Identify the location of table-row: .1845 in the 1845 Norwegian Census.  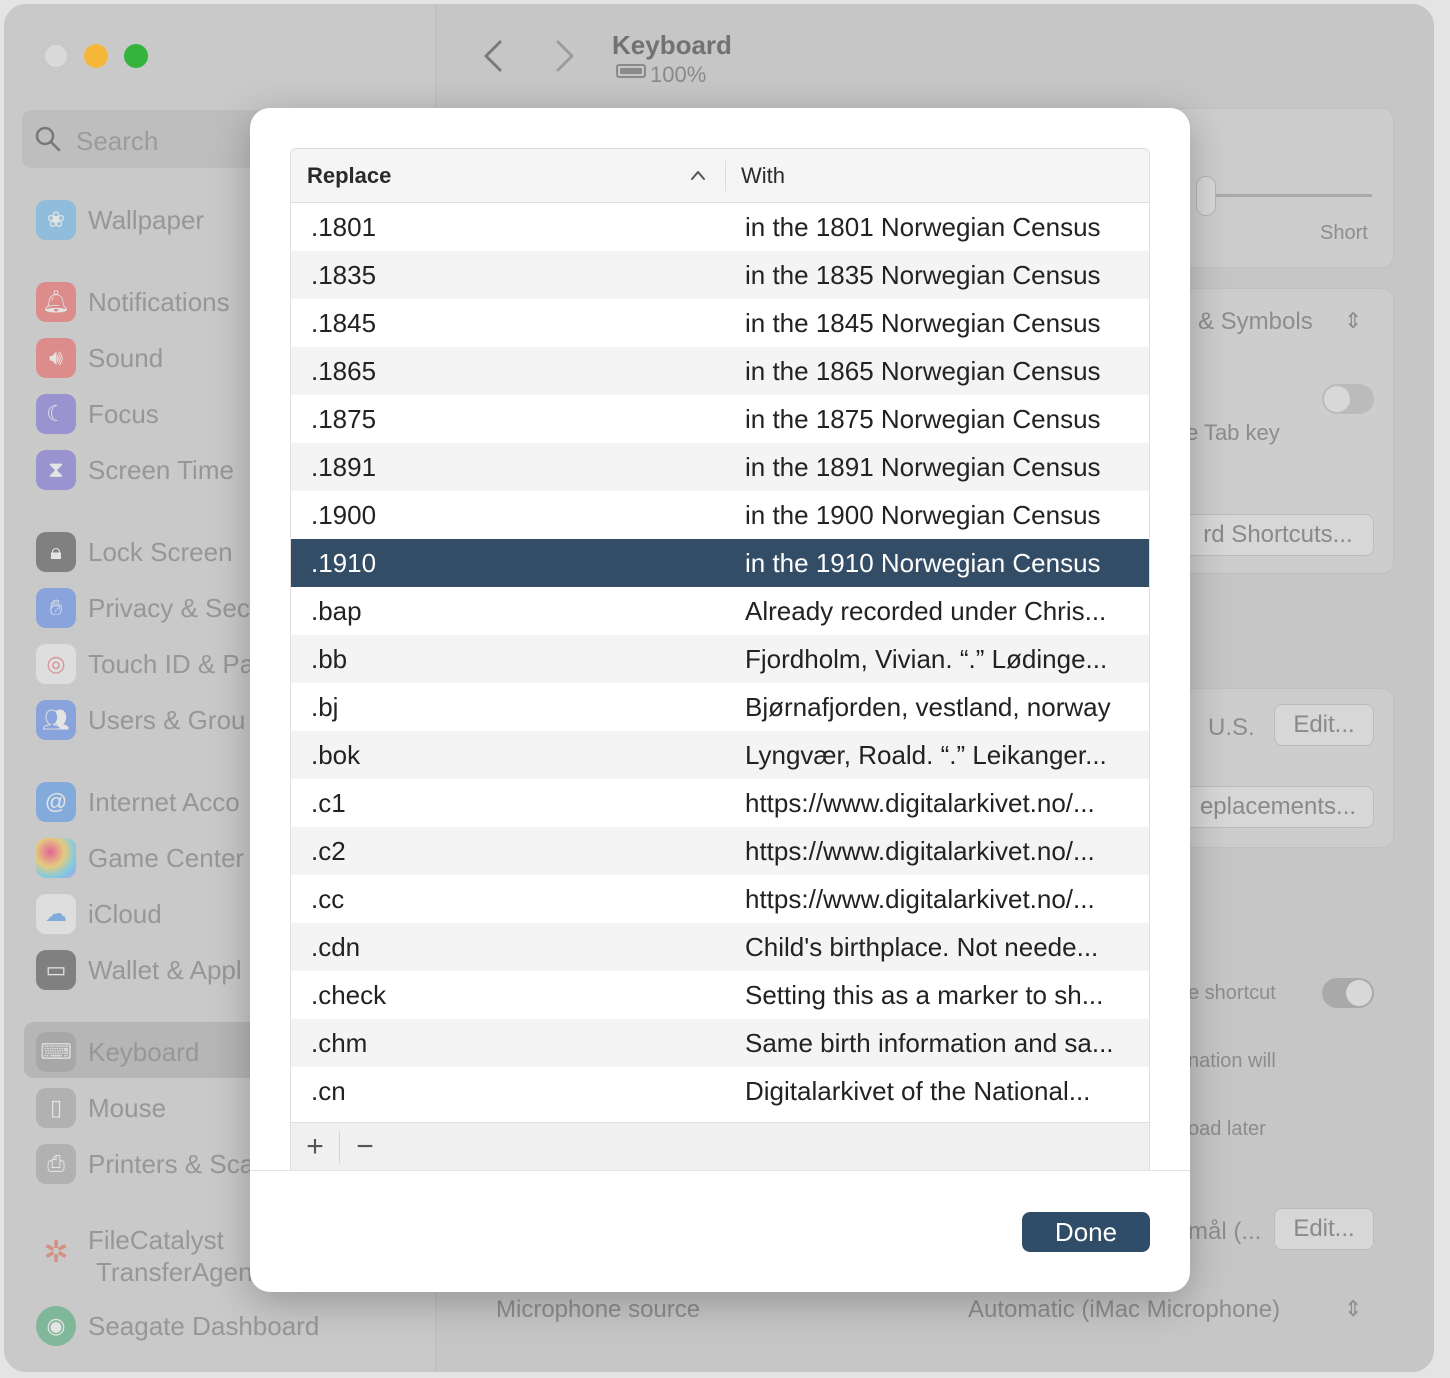
(720, 323).